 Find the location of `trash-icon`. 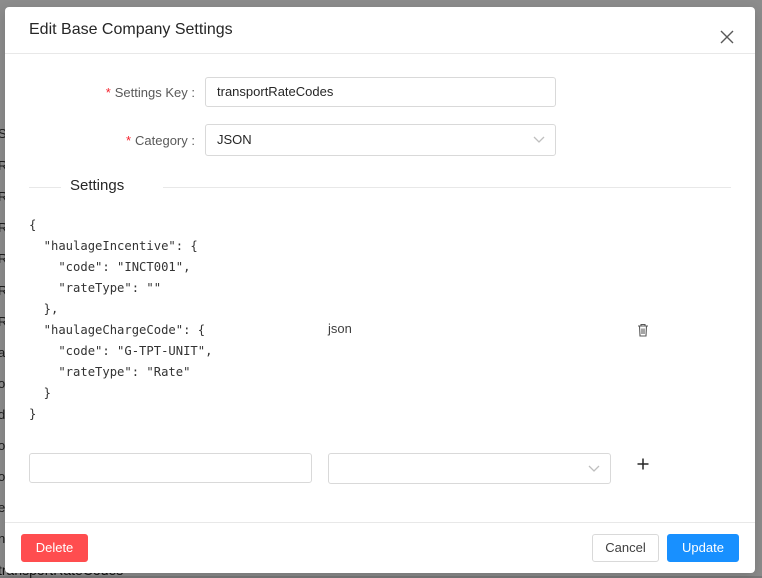

trash-icon is located at coordinates (643, 330).